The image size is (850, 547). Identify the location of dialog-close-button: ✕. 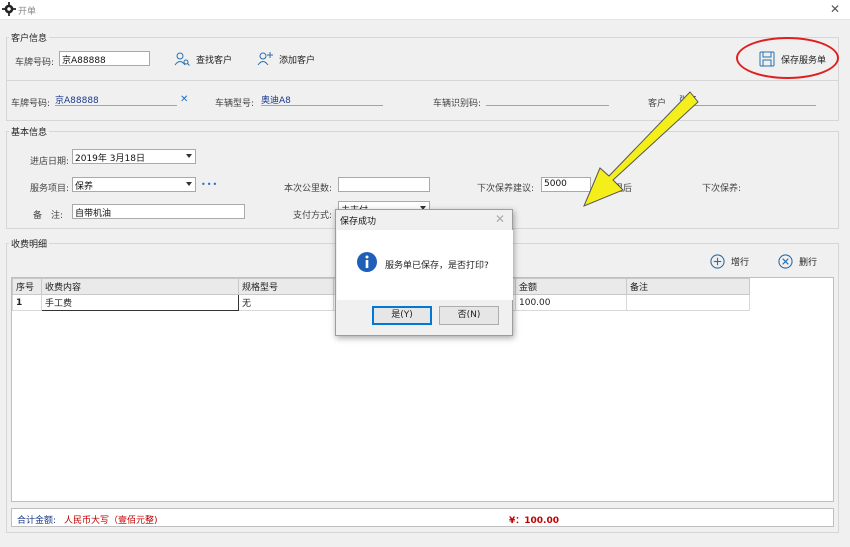
(500, 219).